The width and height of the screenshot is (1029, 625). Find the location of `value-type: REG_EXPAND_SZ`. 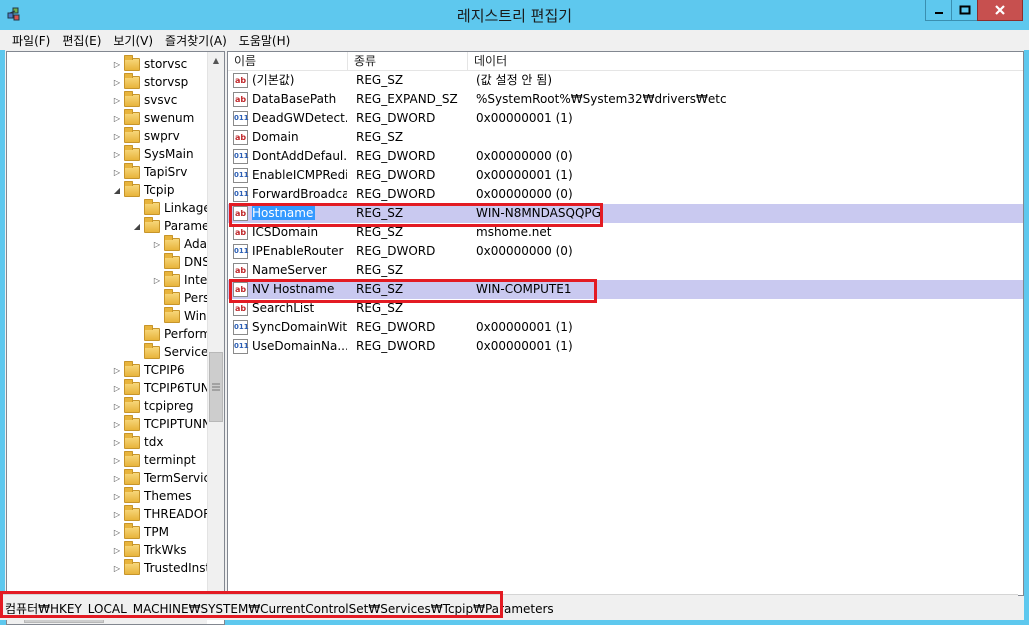

value-type: REG_EXPAND_SZ is located at coordinates (407, 99).